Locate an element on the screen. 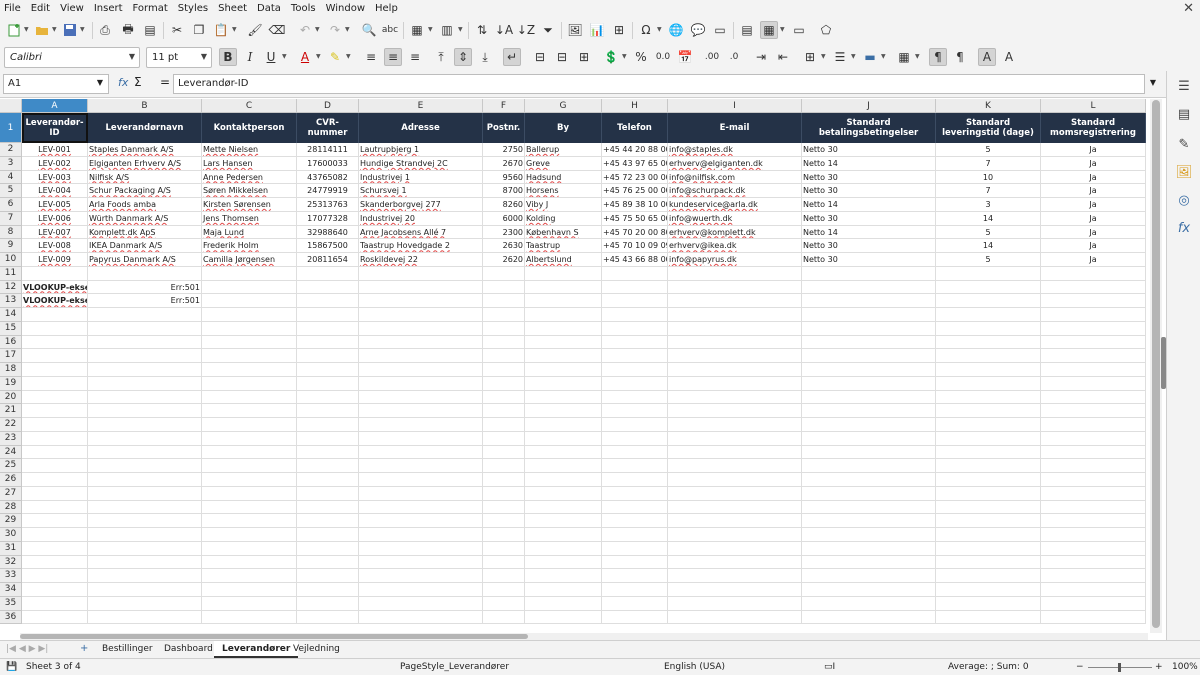  number-format-icon: 0.0 is located at coordinates (663, 57).